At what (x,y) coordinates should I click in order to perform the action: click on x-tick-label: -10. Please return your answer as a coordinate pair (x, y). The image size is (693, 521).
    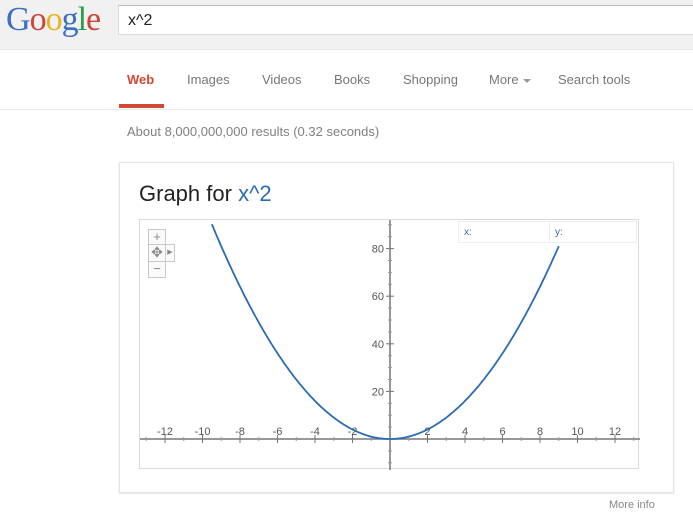
    Looking at the image, I should click on (203, 432).